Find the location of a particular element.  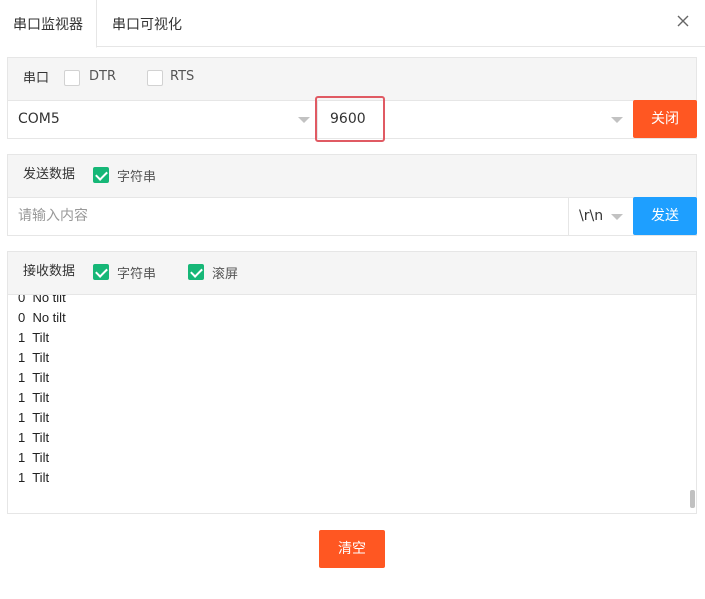

tab-bar: 串口监视器 串口可视化 is located at coordinates (352, 24).